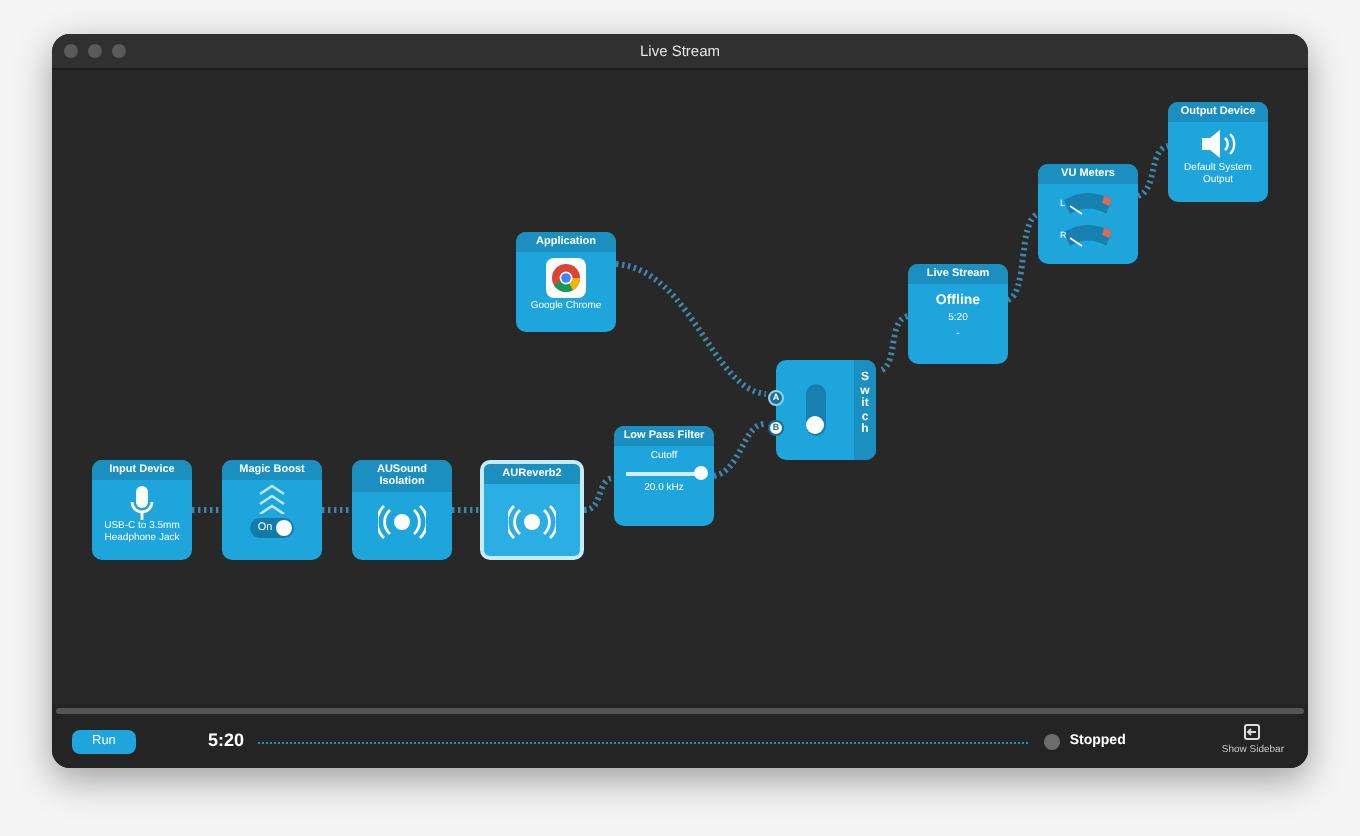 Image resolution: width=1360 pixels, height=836 pixels. Describe the element at coordinates (815, 410) in the screenshot. I see `switch-track` at that location.